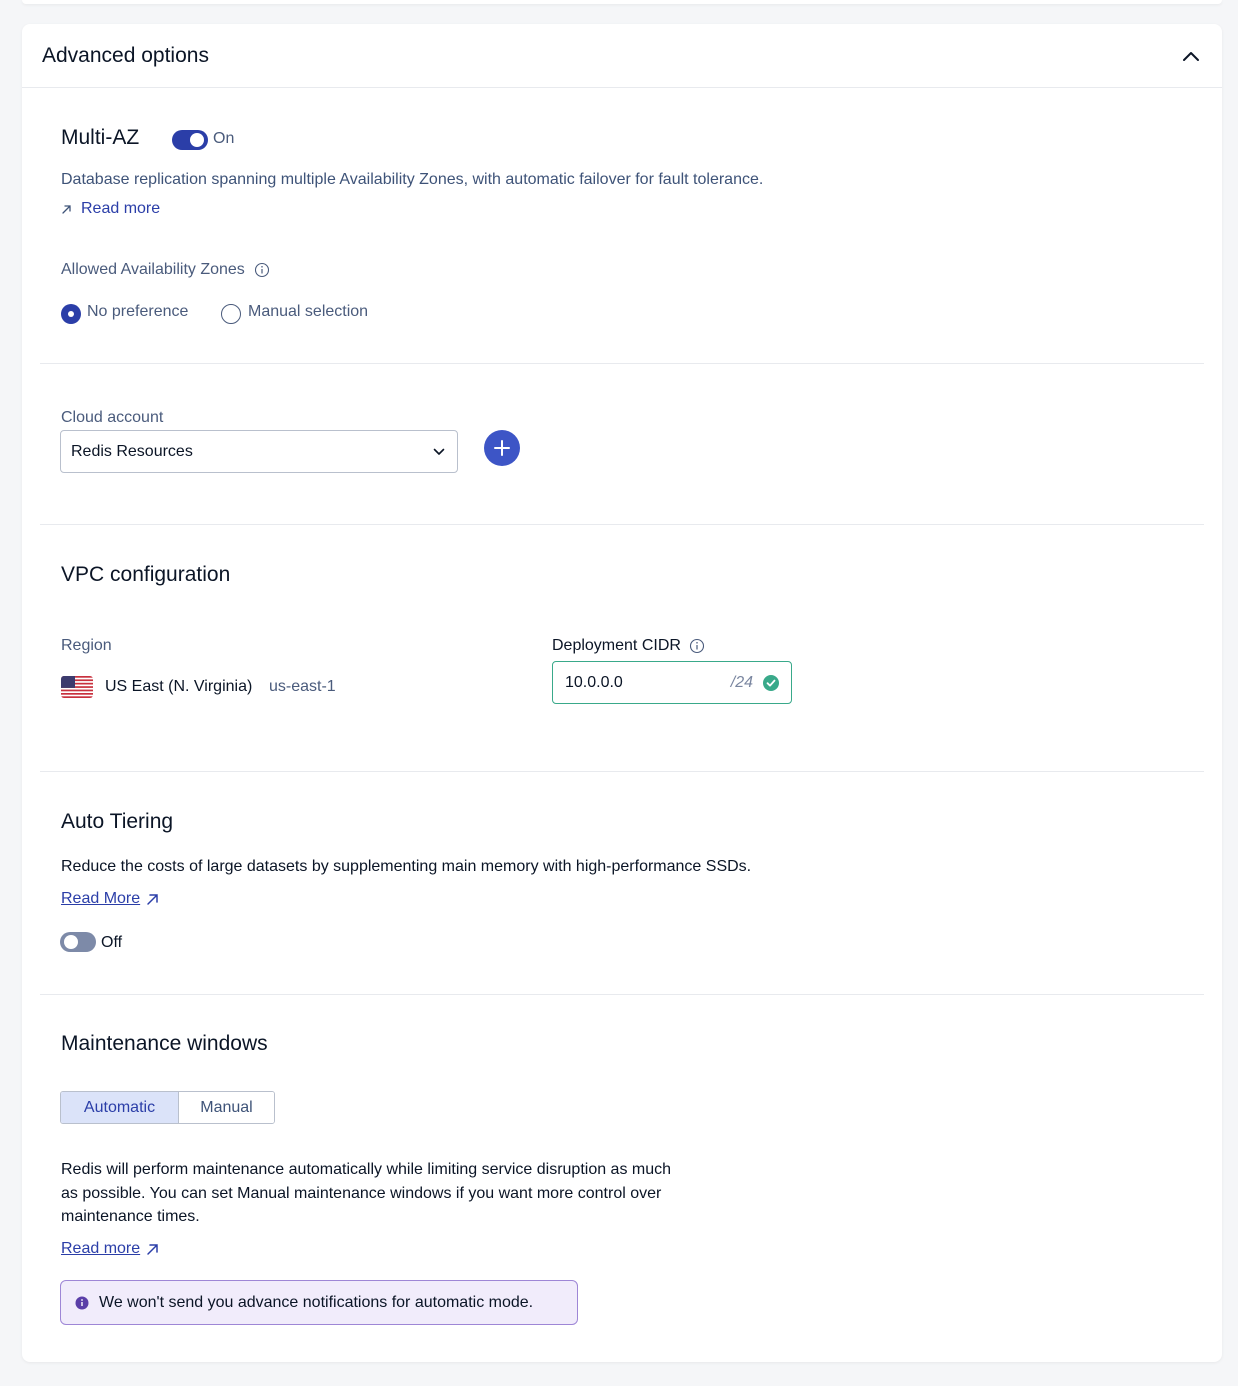 Image resolution: width=1238 pixels, height=1386 pixels. I want to click on maintenance-read-more-link: Read more, so click(110, 1249).